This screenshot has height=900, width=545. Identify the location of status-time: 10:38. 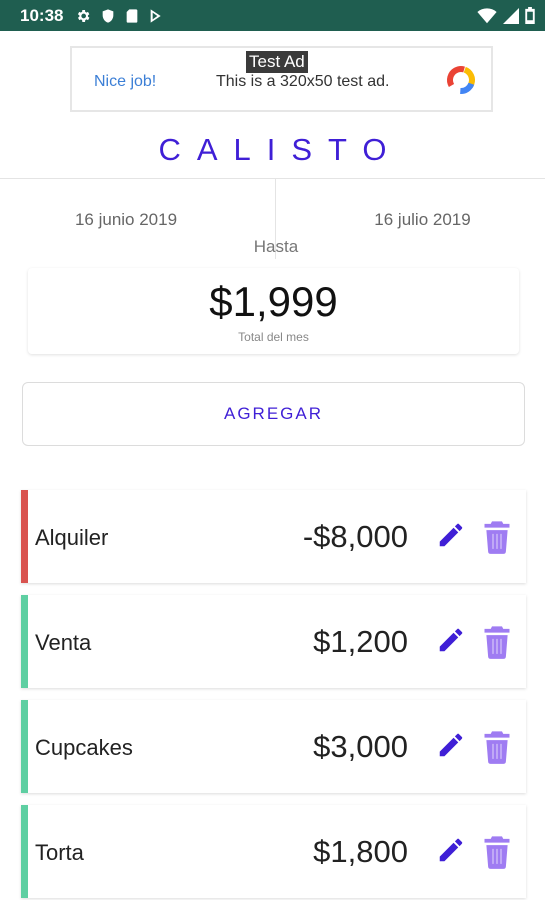
(42, 15).